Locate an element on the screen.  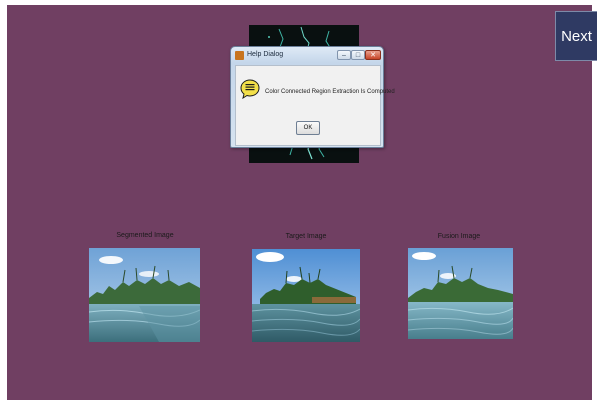
close-button: ✕ is located at coordinates (373, 55).